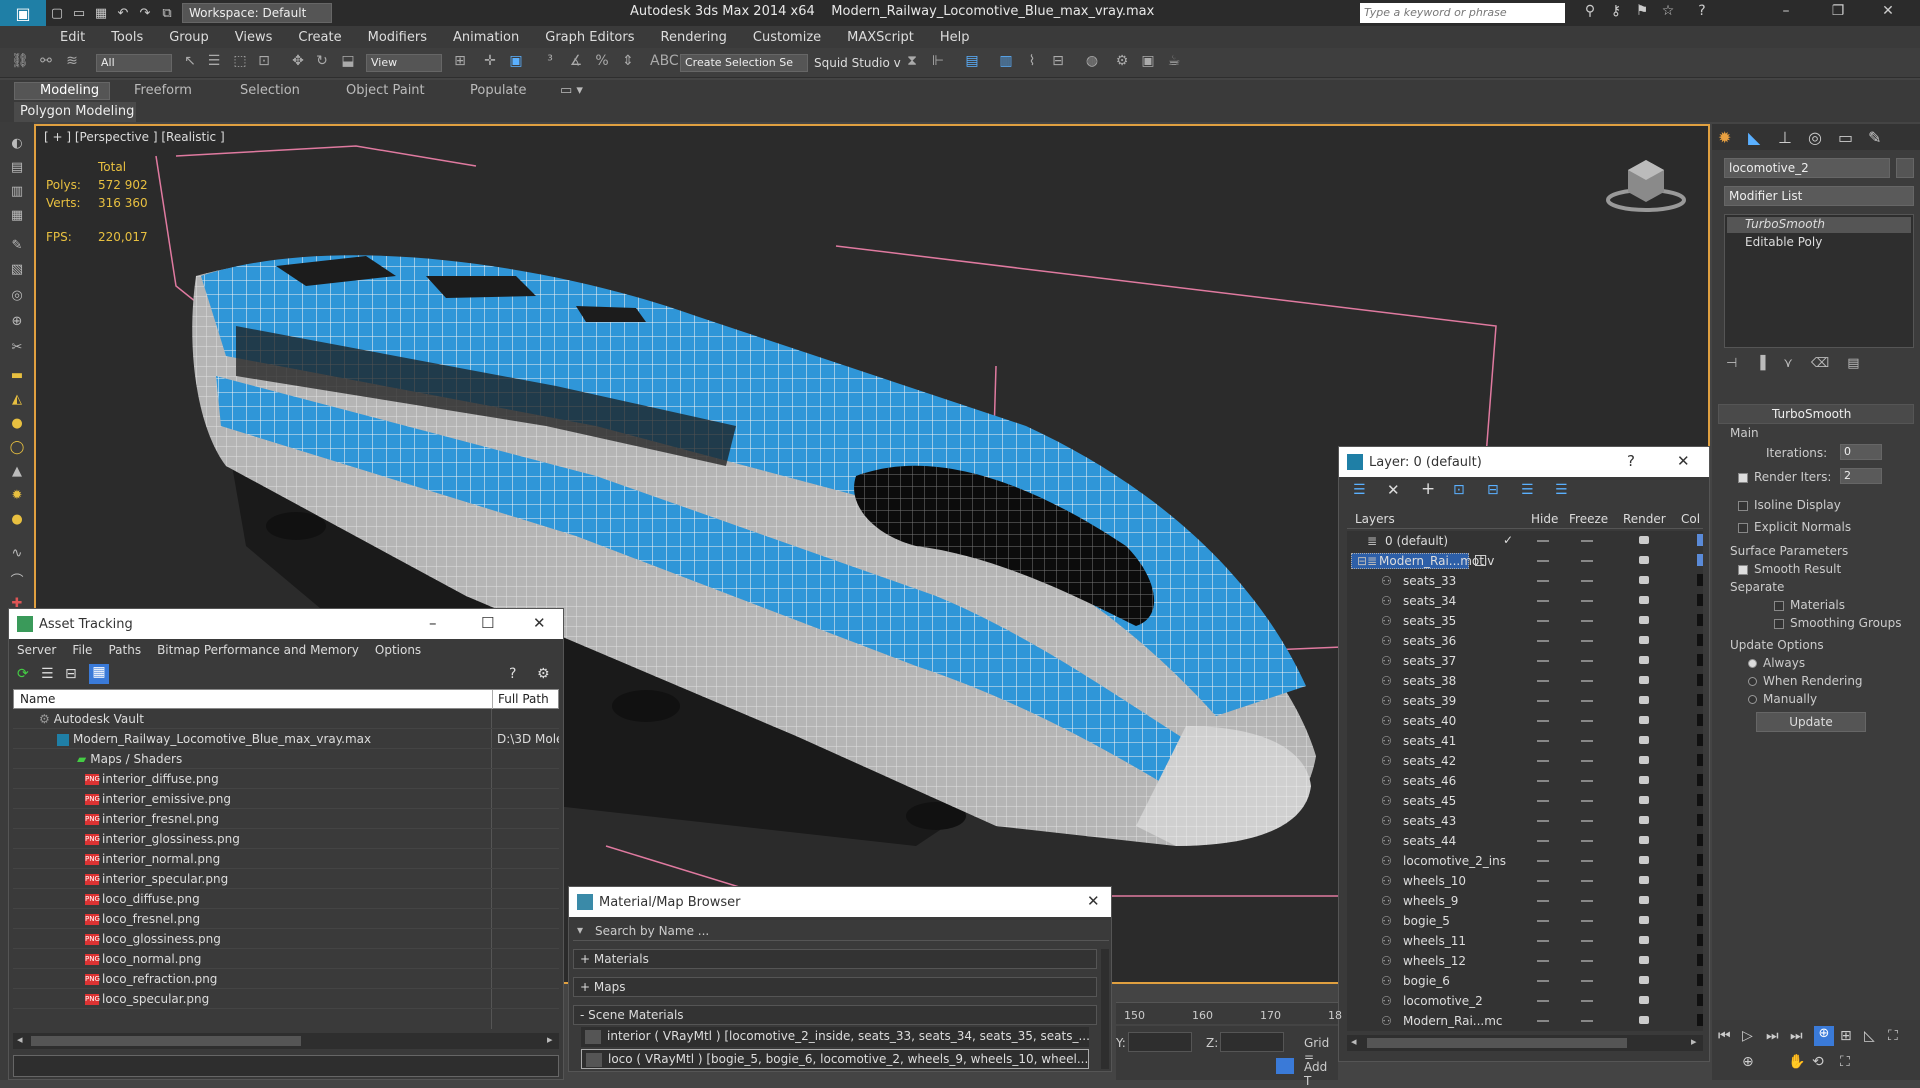 The height and width of the screenshot is (1088, 1920). What do you see at coordinates (1354, 1041) in the screenshot?
I see `scroll-left-icon: ◂` at bounding box center [1354, 1041].